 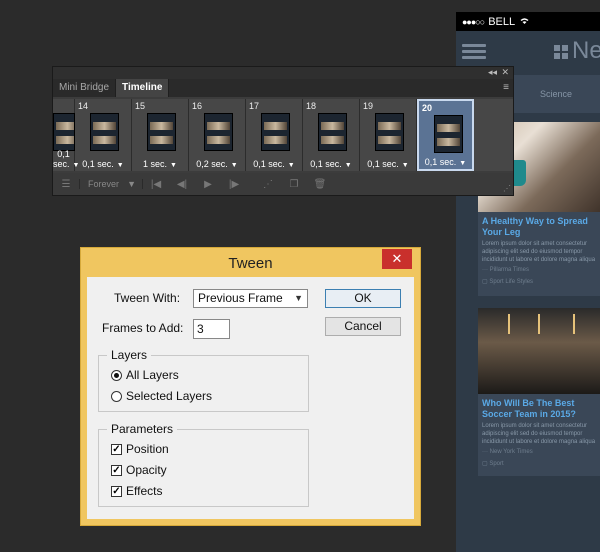 I want to click on card-source: ··· Pillarma Times, so click(x=506, y=270).